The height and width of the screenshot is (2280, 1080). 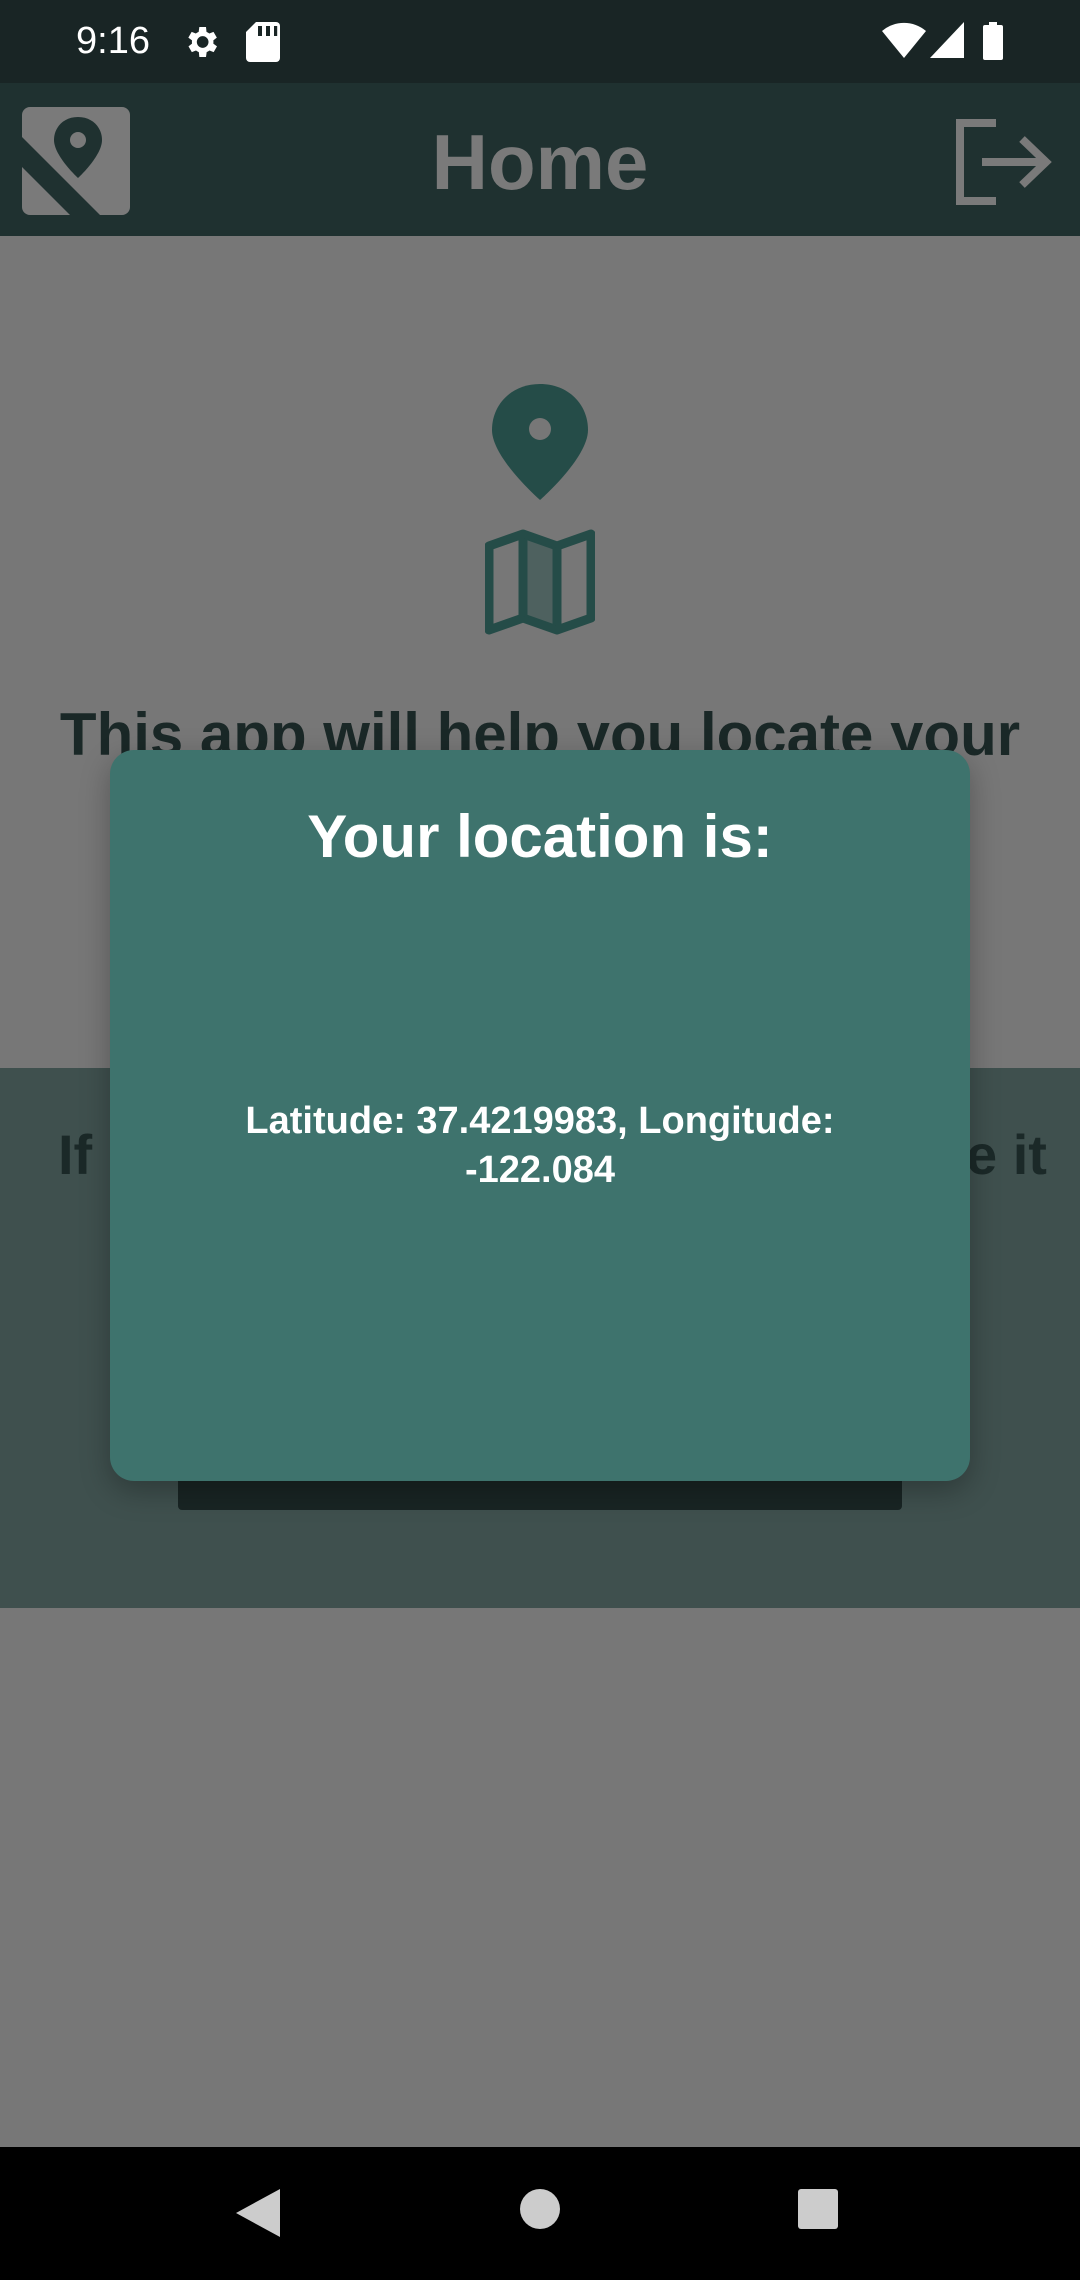 I want to click on app-bar: Home, so click(x=540, y=159).